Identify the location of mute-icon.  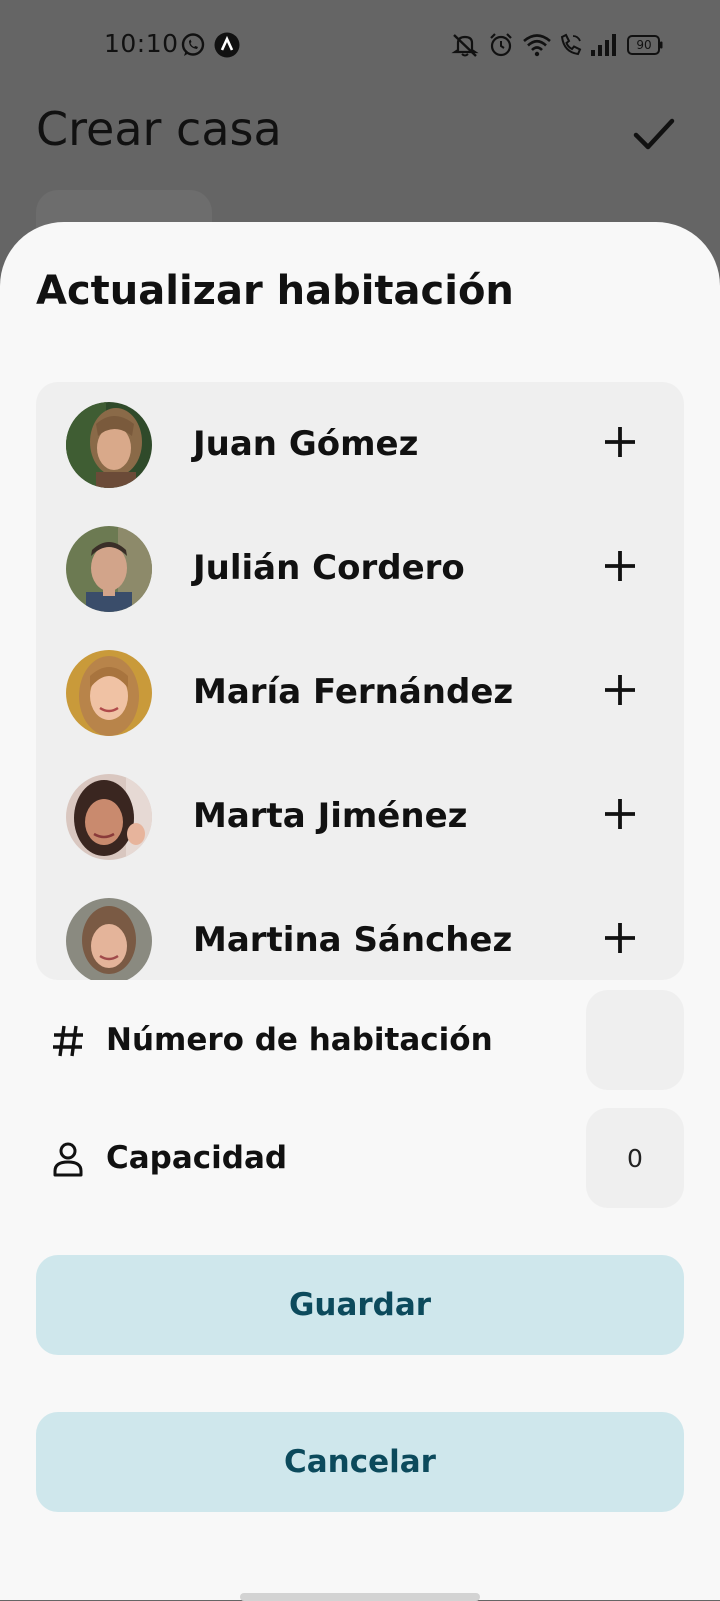
(465, 45).